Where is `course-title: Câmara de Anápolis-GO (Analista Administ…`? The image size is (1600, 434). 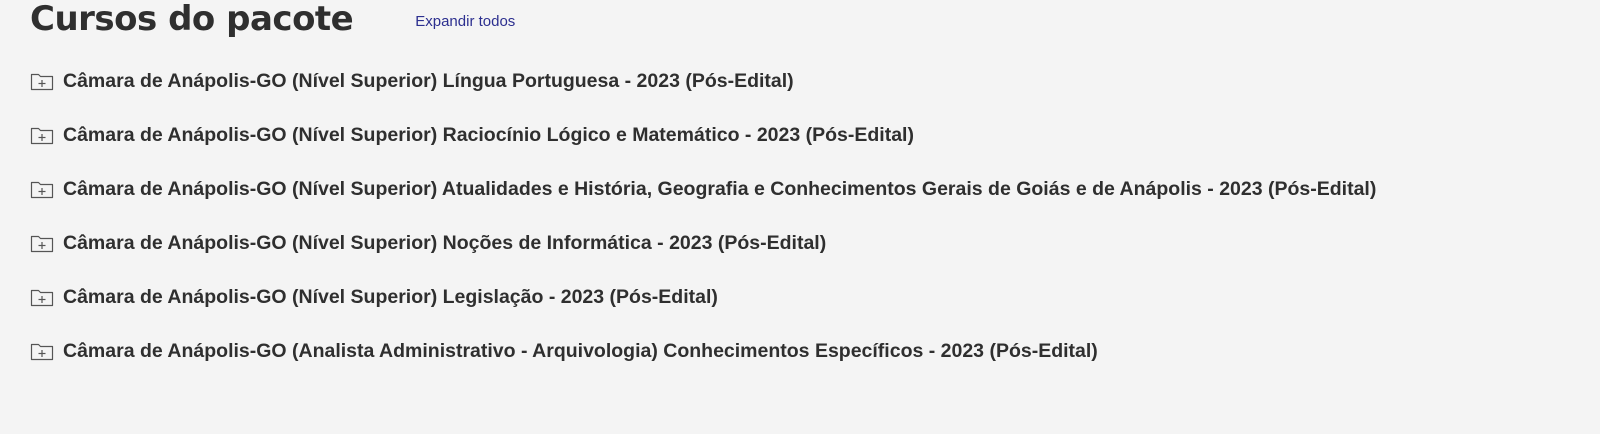
course-title: Câmara de Anápolis-GO (Analista Administ… is located at coordinates (580, 351).